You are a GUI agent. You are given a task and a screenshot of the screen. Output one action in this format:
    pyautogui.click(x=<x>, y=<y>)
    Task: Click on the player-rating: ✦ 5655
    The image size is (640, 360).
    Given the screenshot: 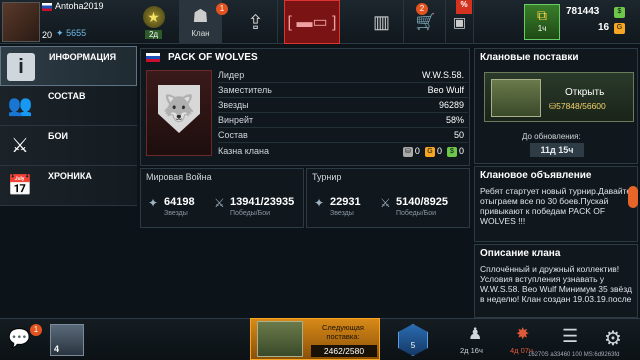 What is the action you would take?
    pyautogui.click(x=71, y=33)
    